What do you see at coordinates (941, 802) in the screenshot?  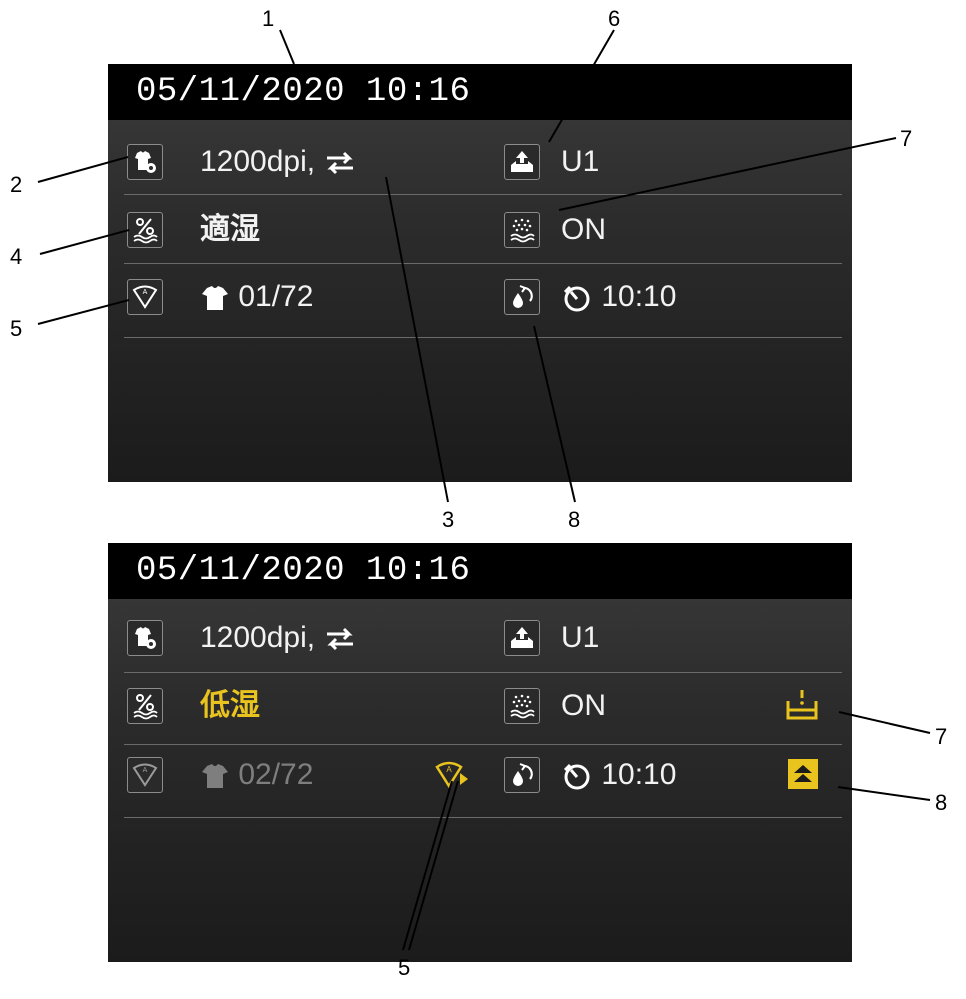 I see `callout-8-bottom: 8` at bounding box center [941, 802].